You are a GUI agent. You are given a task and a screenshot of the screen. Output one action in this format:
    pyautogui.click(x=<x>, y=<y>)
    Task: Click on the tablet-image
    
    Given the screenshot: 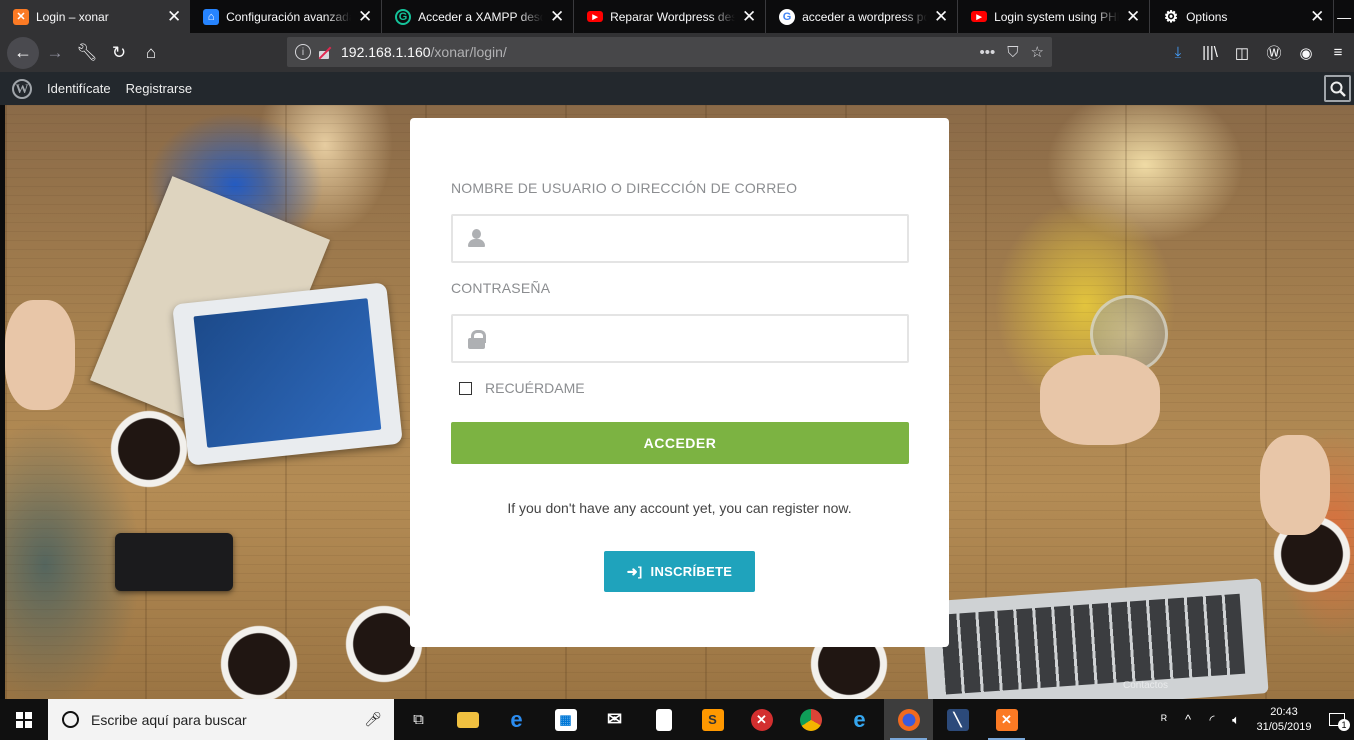 What is the action you would take?
    pyautogui.click(x=287, y=374)
    